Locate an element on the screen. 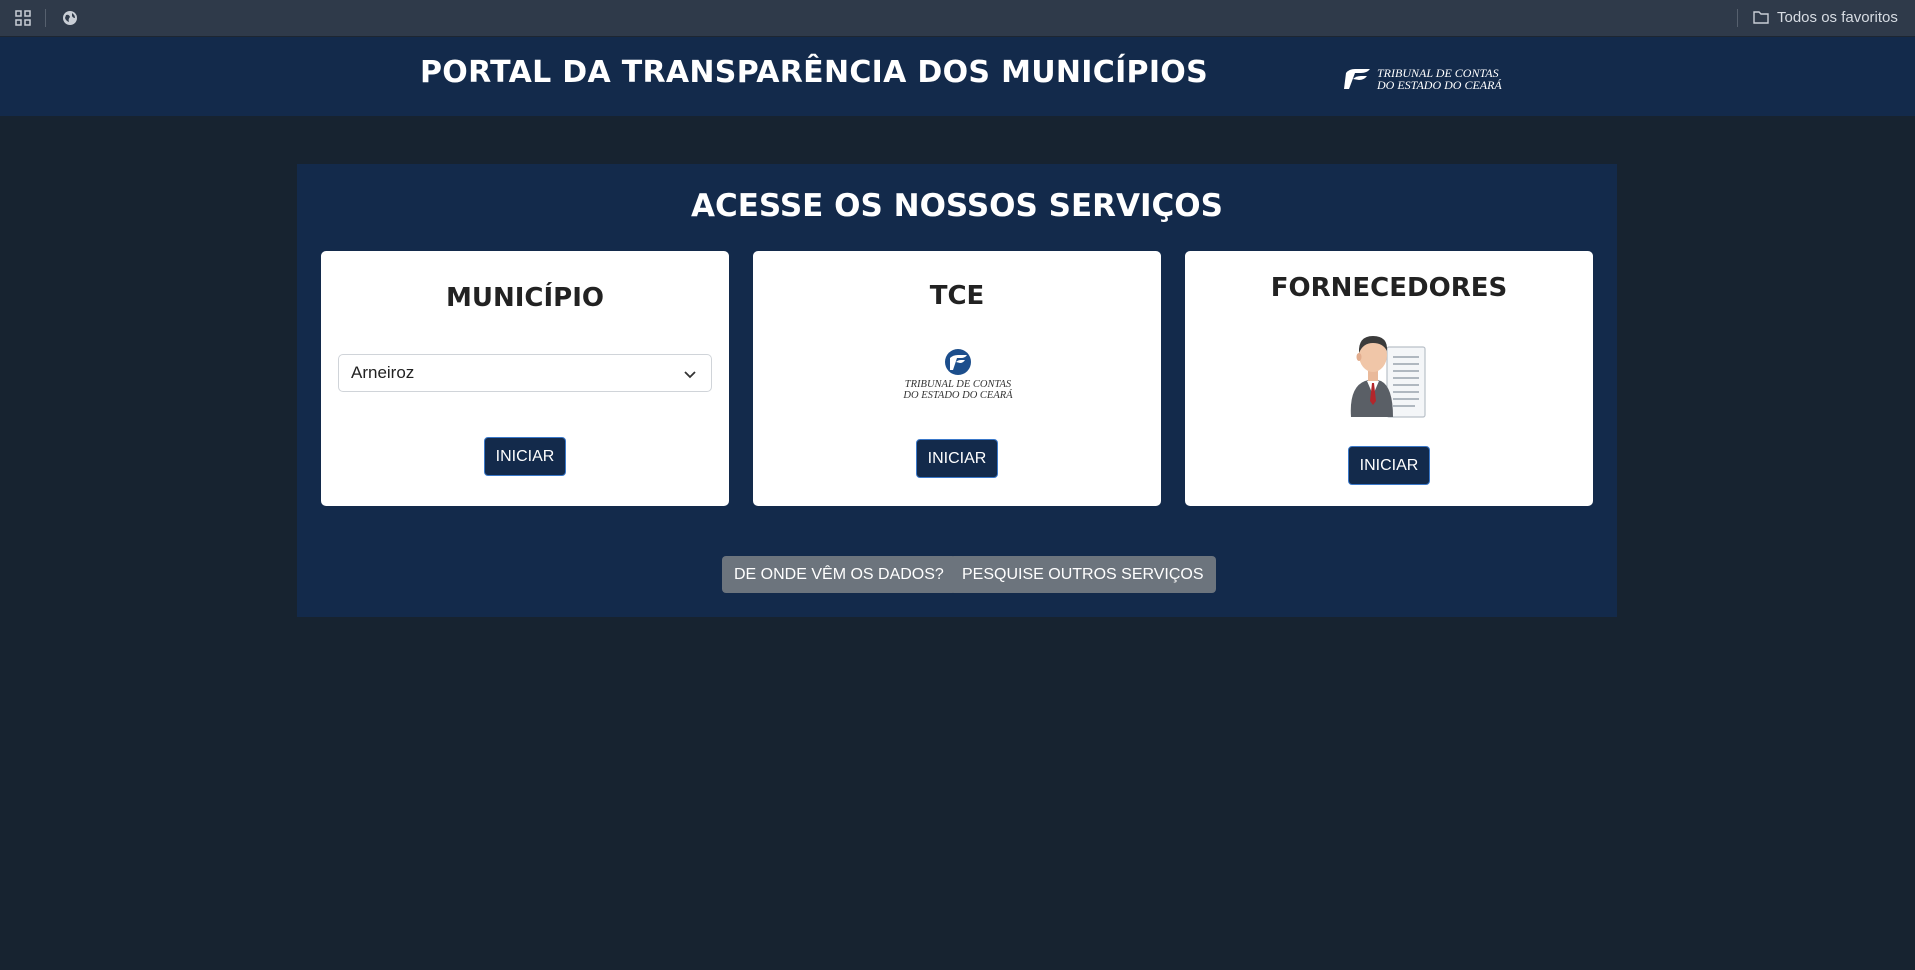 Image resolution: width=1915 pixels, height=970 pixels. tce-card-logo-text: TRIBUNAL DE CONTAS DO ESTADO DO CEARÁ is located at coordinates (957, 390).